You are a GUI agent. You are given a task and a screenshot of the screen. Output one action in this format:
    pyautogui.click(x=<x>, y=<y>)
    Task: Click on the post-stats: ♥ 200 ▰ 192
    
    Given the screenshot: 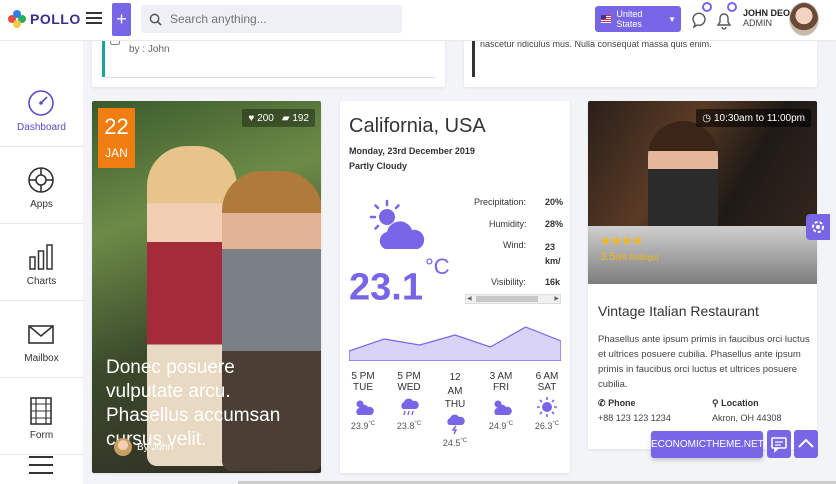 What is the action you would take?
    pyautogui.click(x=278, y=118)
    